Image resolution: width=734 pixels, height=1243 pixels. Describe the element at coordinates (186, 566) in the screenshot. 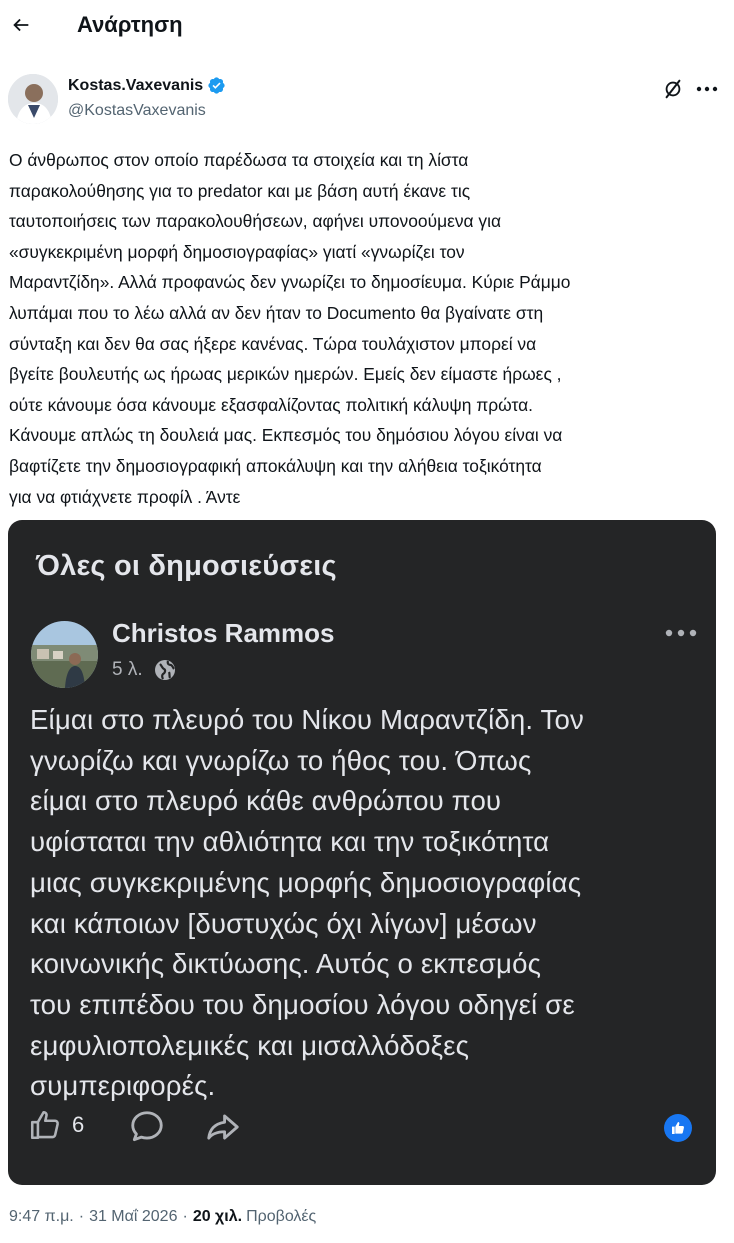

I see `embed-header: Όλες οι δημοσιεύσεις` at that location.